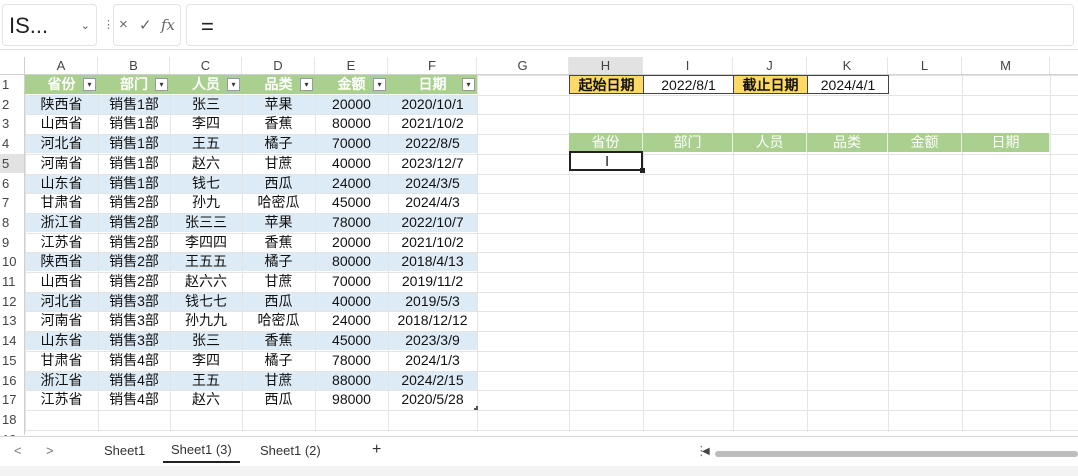 Image resolution: width=1078 pixels, height=476 pixels. I want to click on table-cell: 2022/8/5, so click(432, 143).